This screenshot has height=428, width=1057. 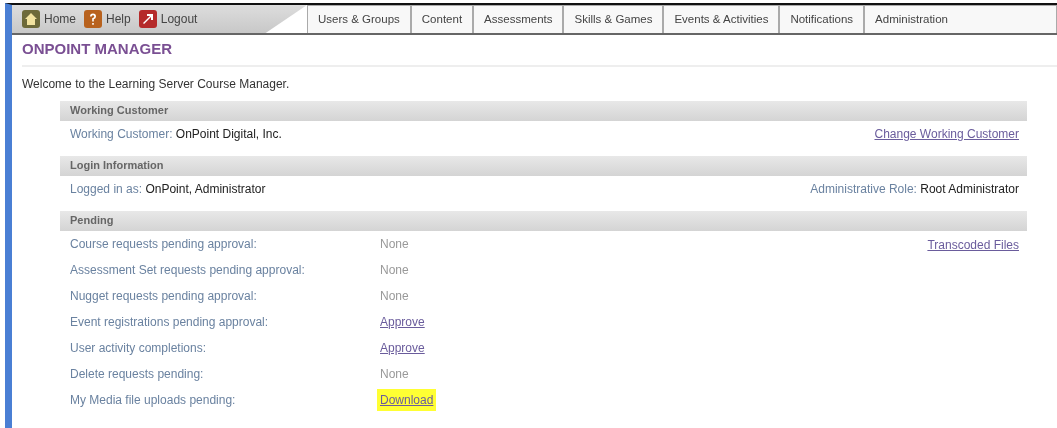 What do you see at coordinates (156, 84) in the screenshot?
I see `welcome-text: Welcome to the Learning Server Course Manager.` at bounding box center [156, 84].